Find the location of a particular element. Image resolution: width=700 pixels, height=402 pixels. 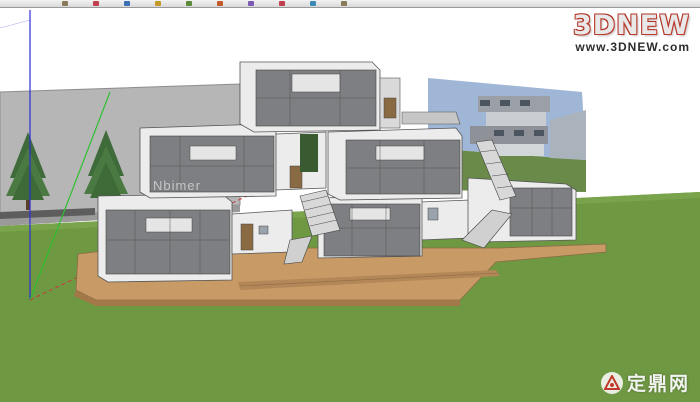

module-lower-left is located at coordinates (165, 238).